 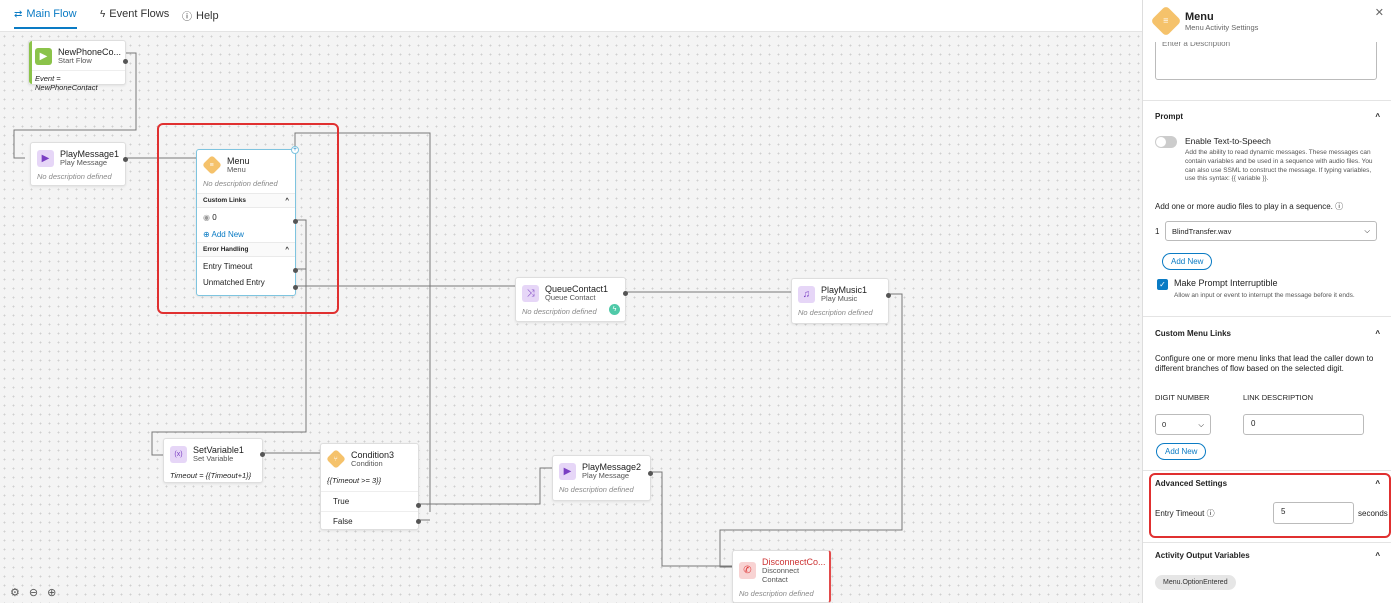 I want to click on lightning-icon: ϟ, so click(x=103, y=14).